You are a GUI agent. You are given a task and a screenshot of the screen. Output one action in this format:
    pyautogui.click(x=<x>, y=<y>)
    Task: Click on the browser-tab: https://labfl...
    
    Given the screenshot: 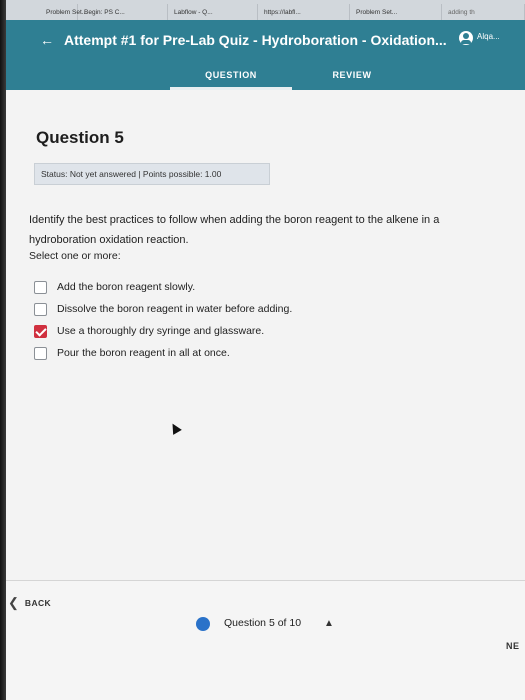 What is the action you would take?
    pyautogui.click(x=304, y=12)
    